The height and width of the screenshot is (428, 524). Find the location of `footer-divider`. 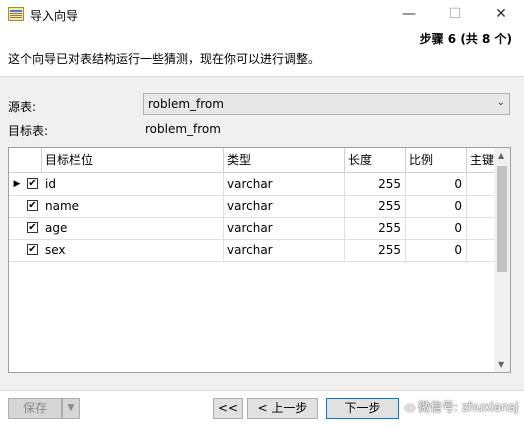

footer-divider is located at coordinates (262, 390).